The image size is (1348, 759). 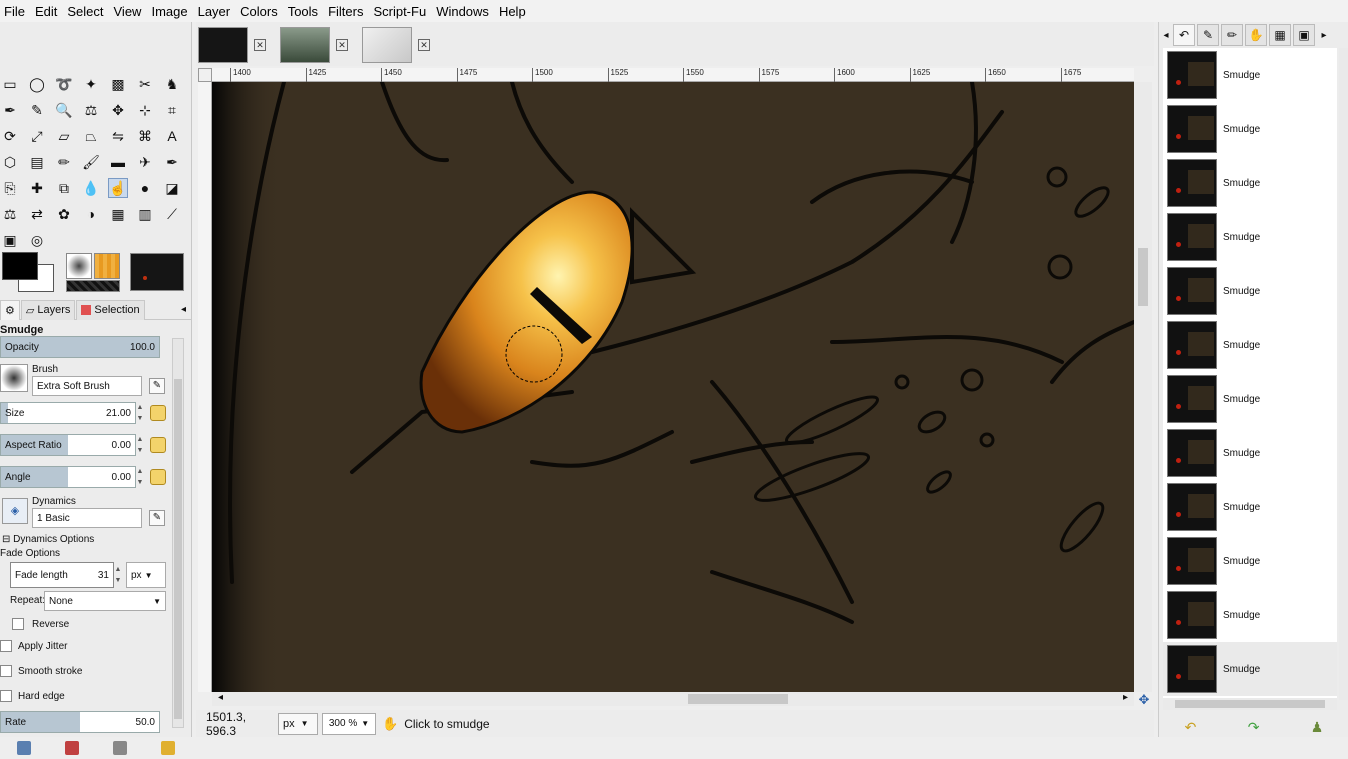 I want to click on navigate-icon: ✥, so click(x=1144, y=700).